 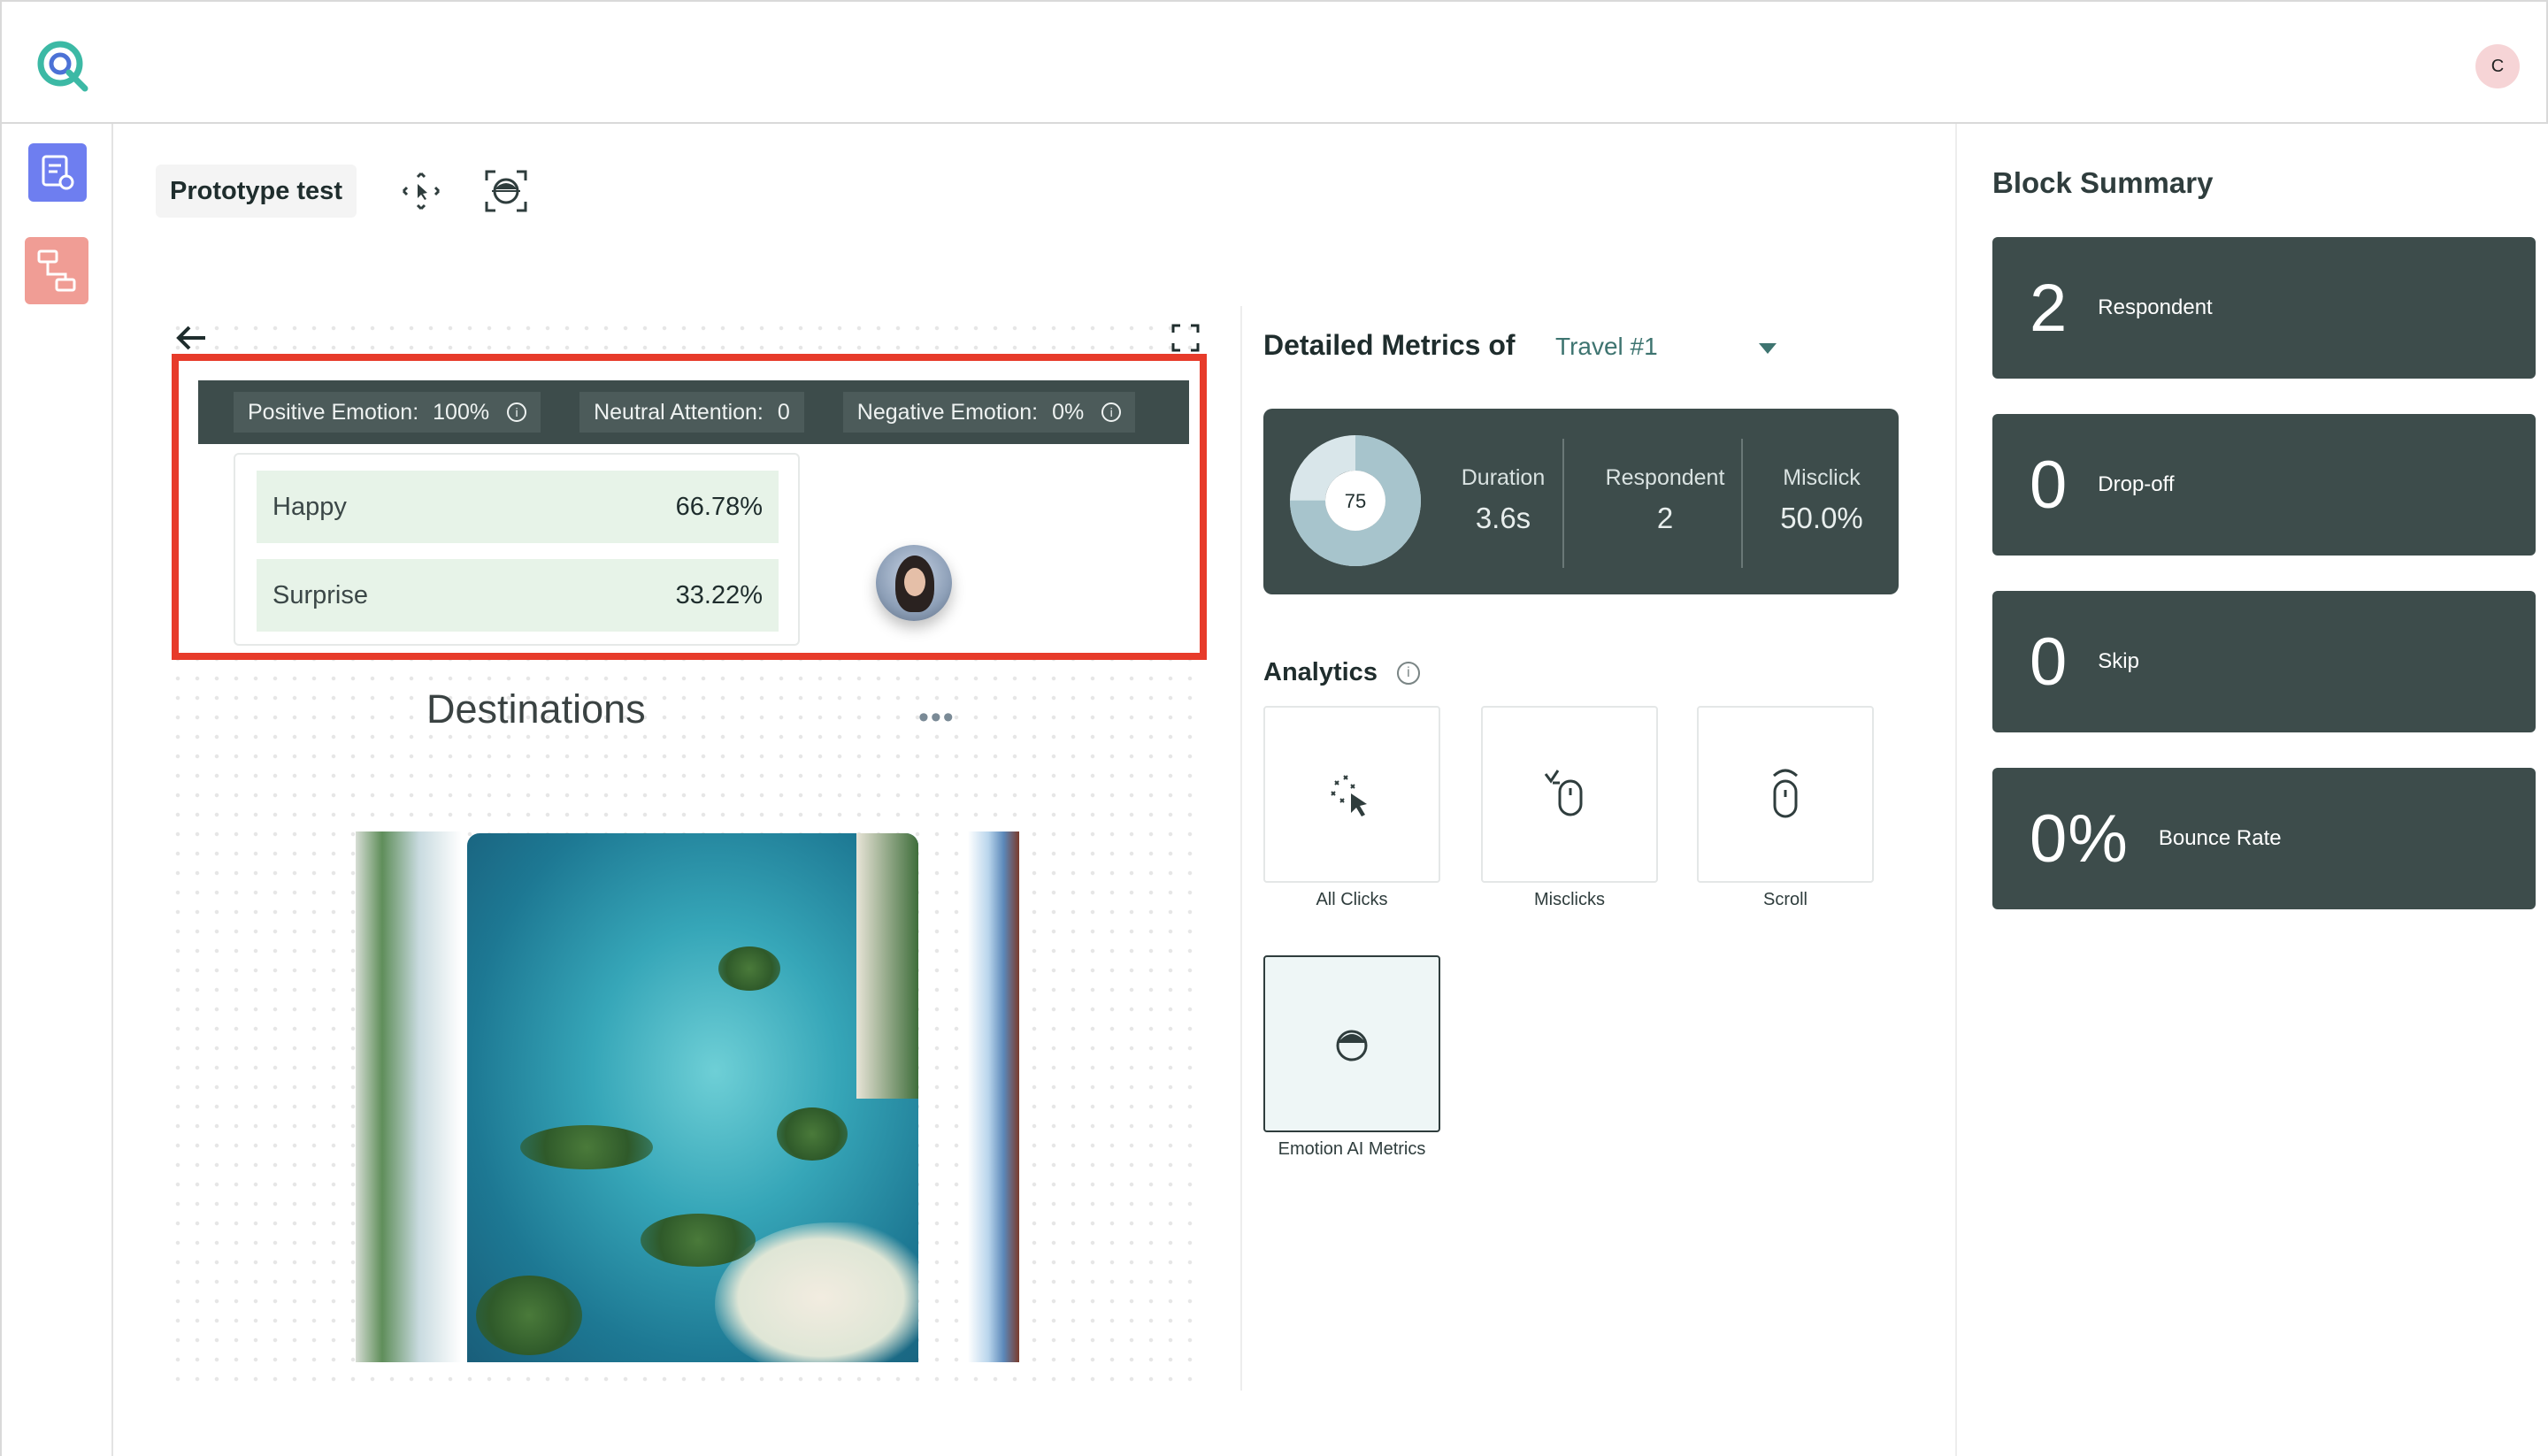 I want to click on tile-label: Scroll, so click(x=1784, y=899).